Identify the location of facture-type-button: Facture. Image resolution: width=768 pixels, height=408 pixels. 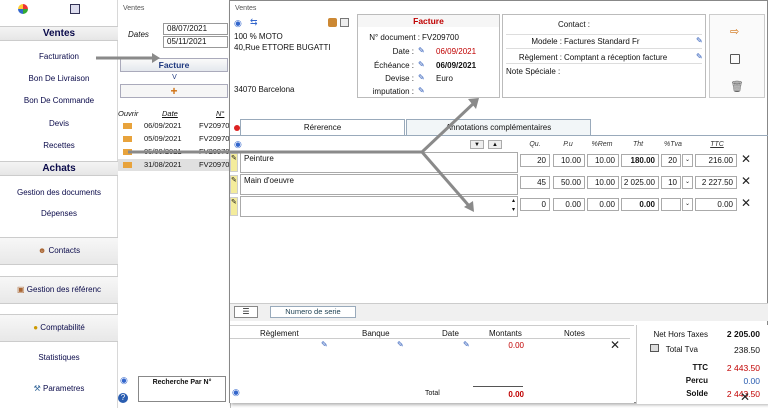
(174, 65).